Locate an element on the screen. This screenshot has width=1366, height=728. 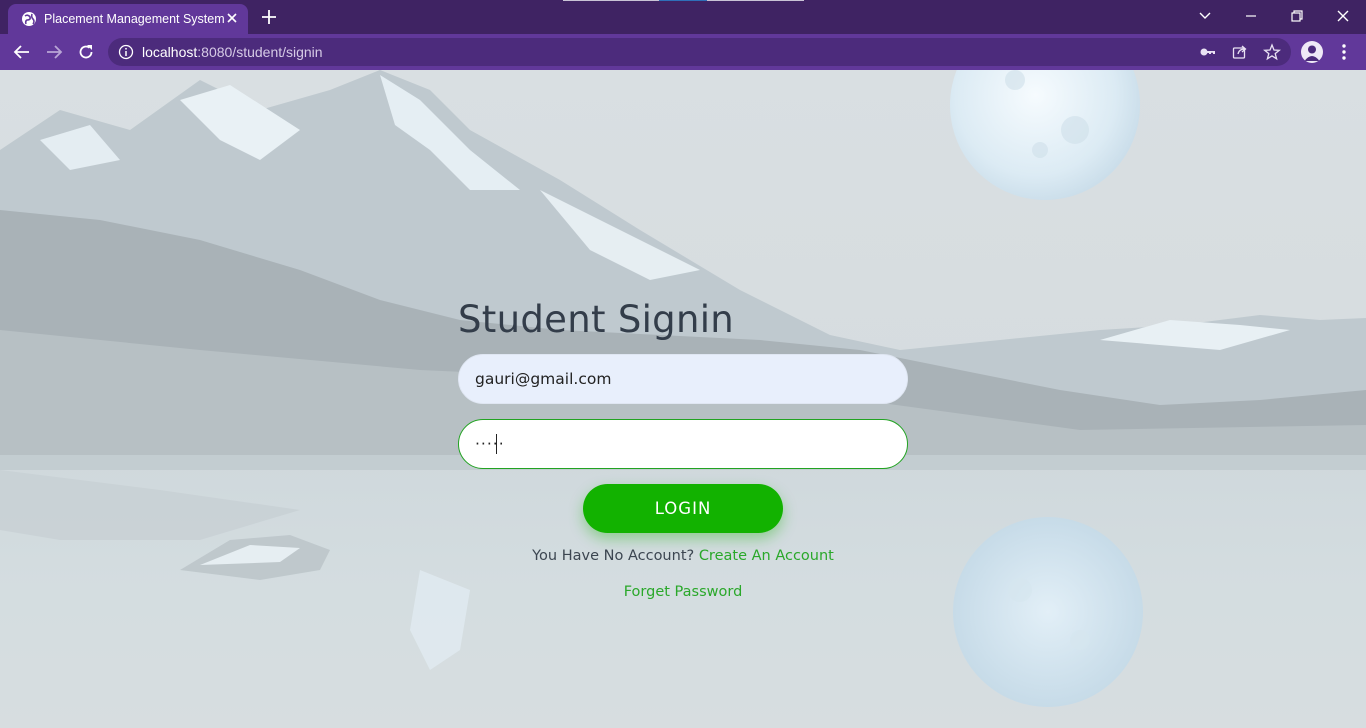
address-bar: localhost:8080/student/signin is located at coordinates (699, 52).